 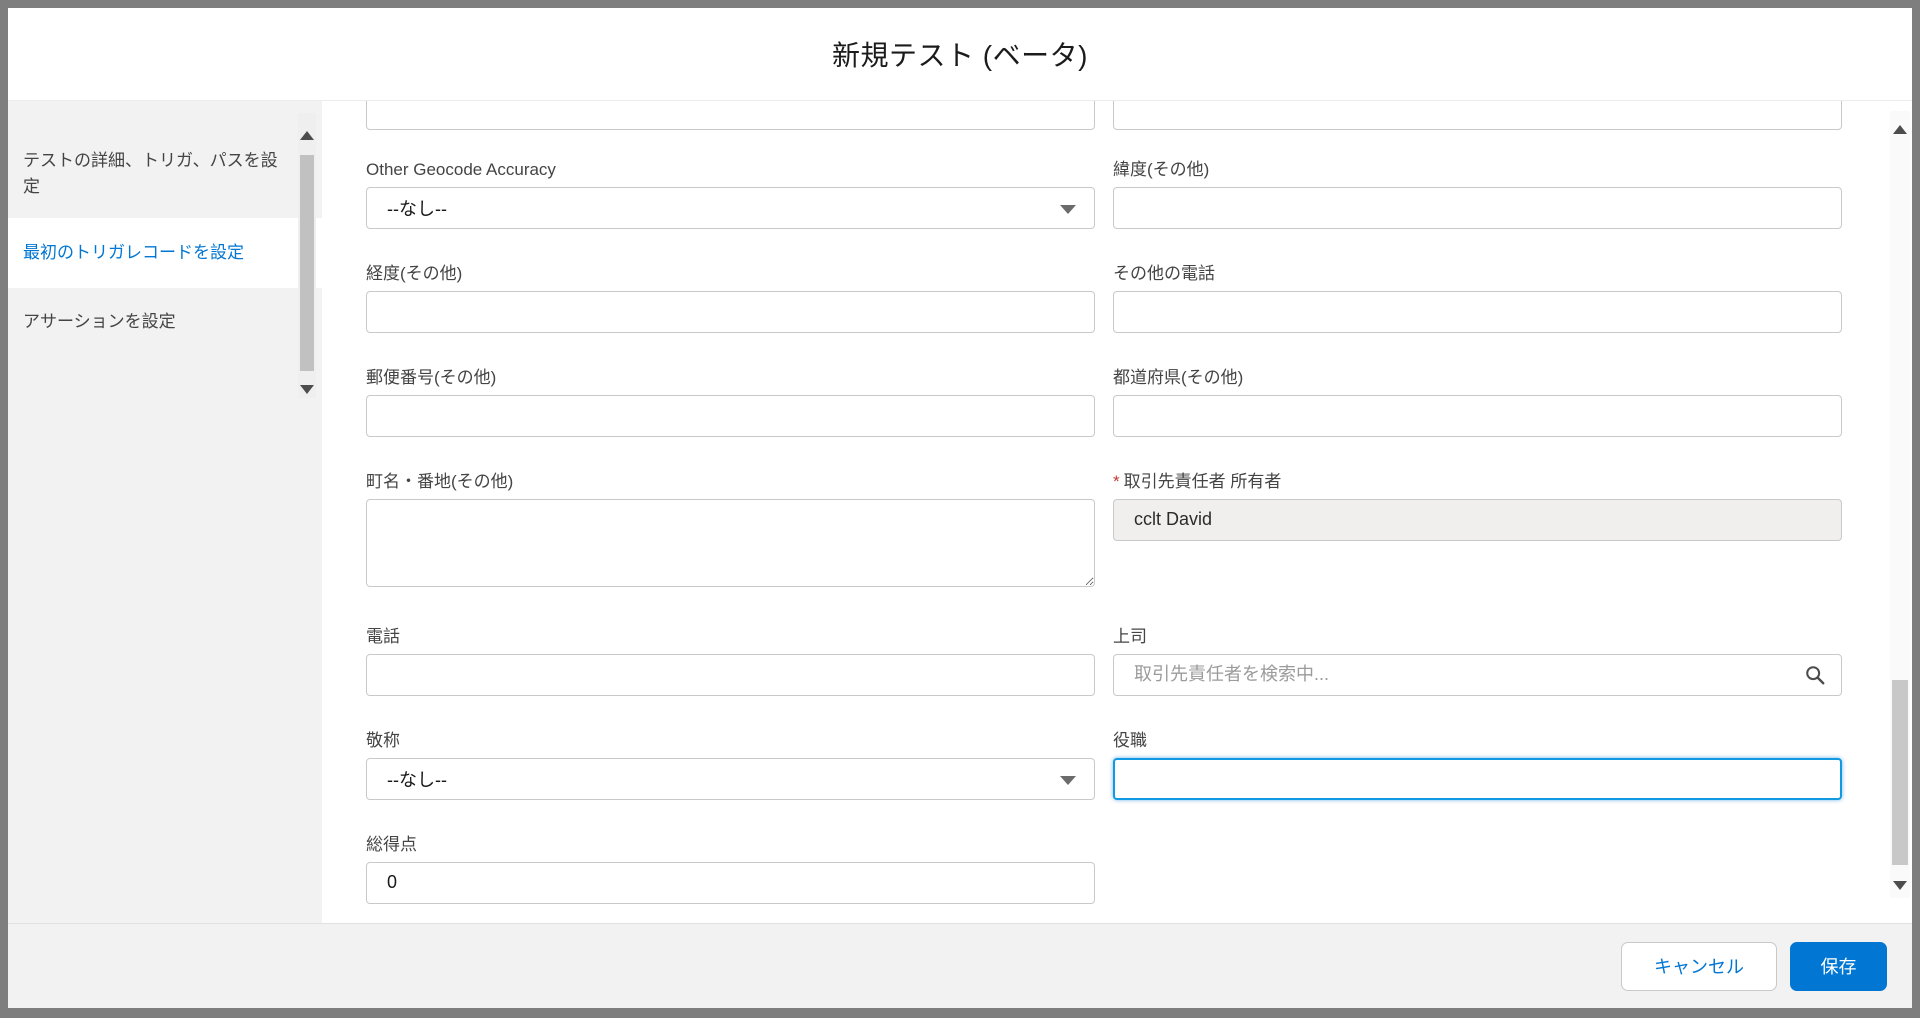 What do you see at coordinates (431, 377) in the screenshot?
I see `field-label: 郵便番号(その他)` at bounding box center [431, 377].